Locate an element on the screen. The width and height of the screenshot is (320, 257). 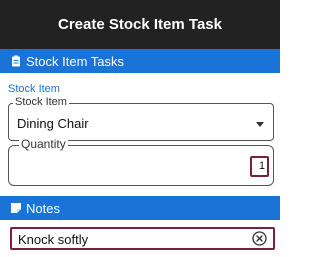
note-icon is located at coordinates (16, 208).